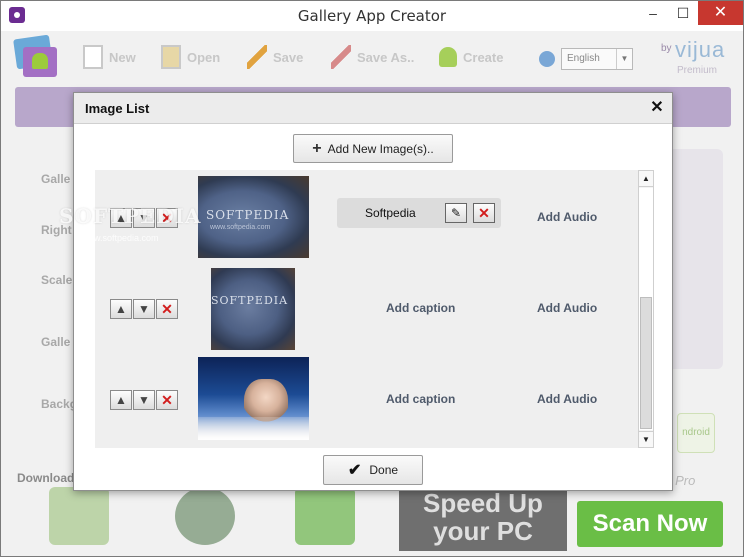 This screenshot has width=744, height=557. I want to click on list-scrollbar: ▲ ▼, so click(646, 309).